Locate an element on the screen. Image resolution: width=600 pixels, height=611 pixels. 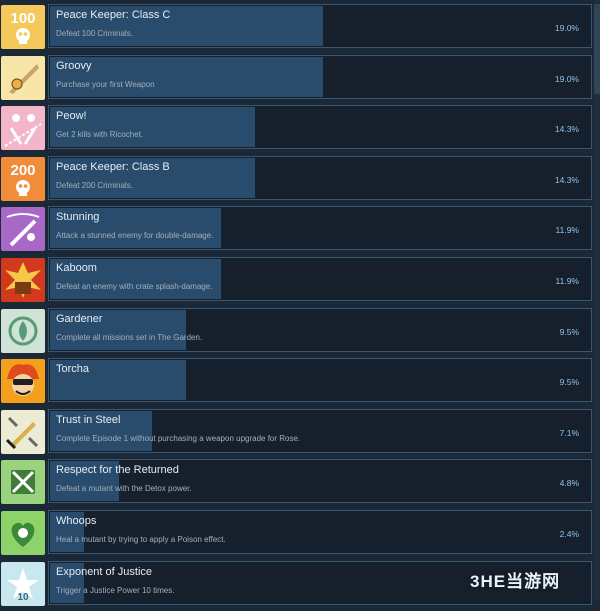
achievement-name: Trust in Steel is located at coordinates (88, 419).